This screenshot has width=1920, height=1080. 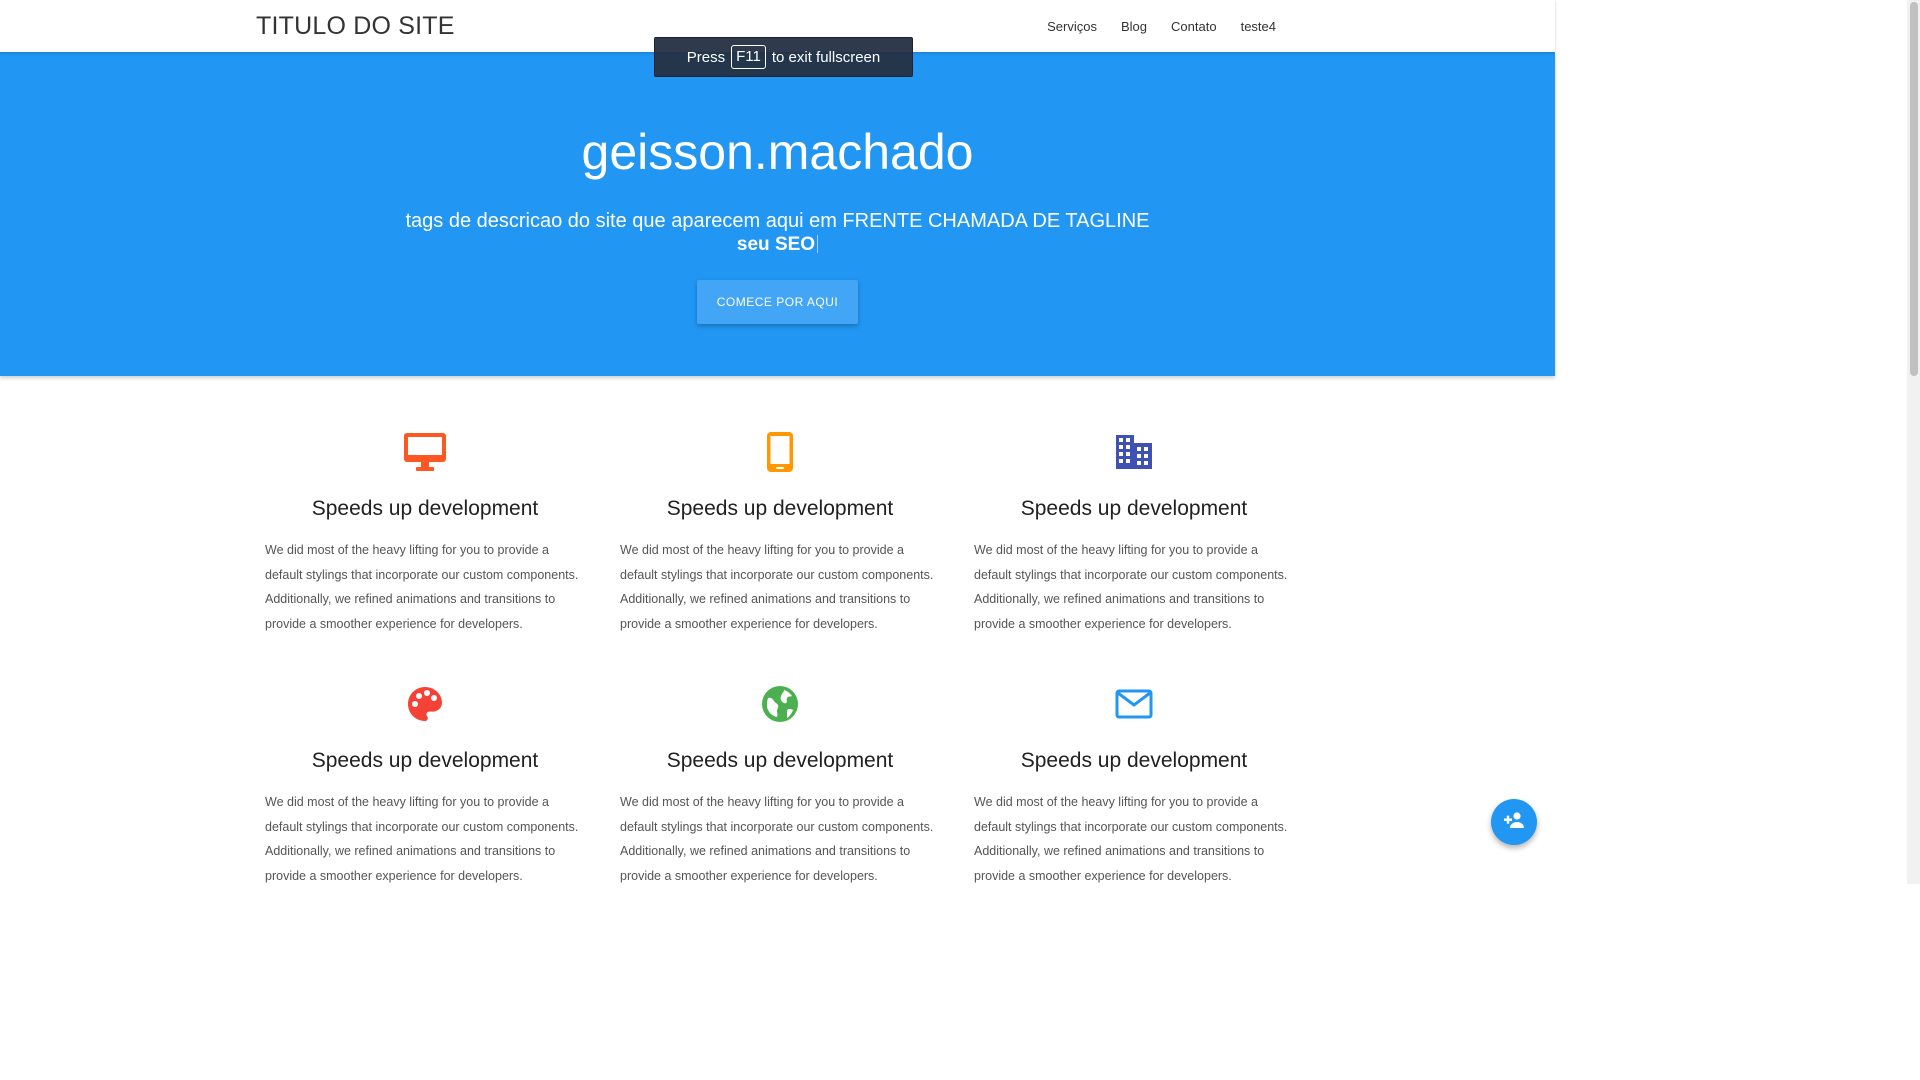 What do you see at coordinates (777, 152) in the screenshot?
I see `hero-title: geisson.machado` at bounding box center [777, 152].